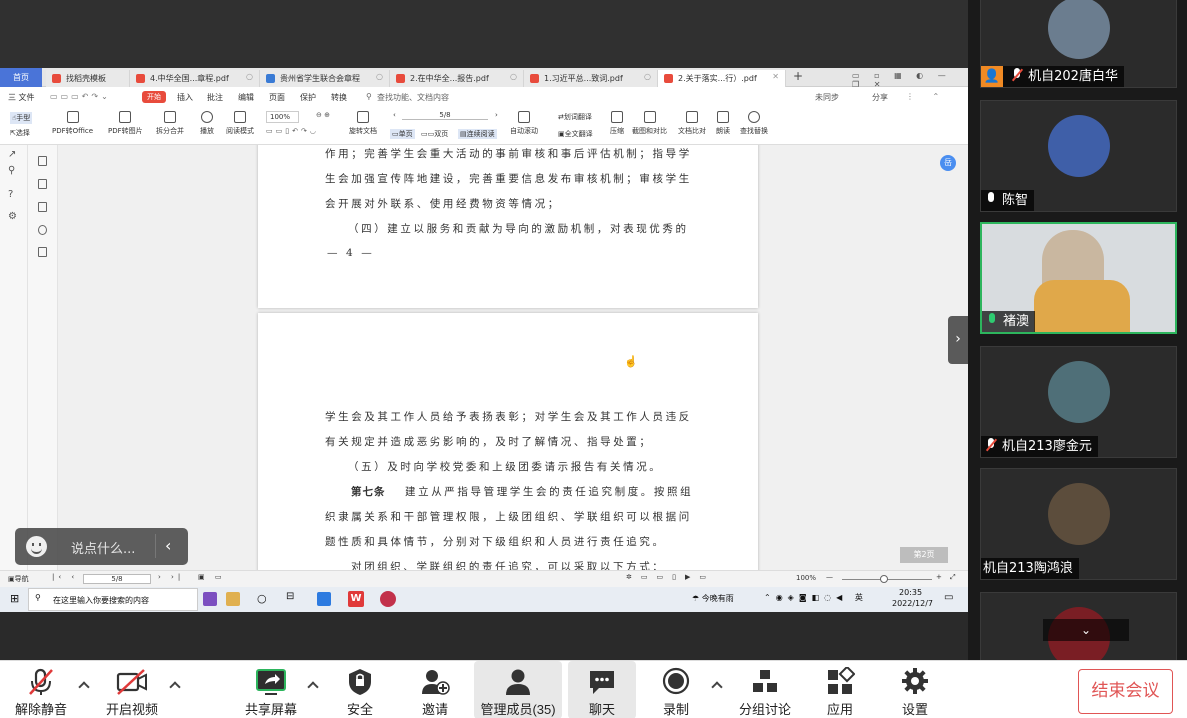 This screenshot has height=718, width=1187. I want to click on menu-insert: 插入, so click(185, 97).